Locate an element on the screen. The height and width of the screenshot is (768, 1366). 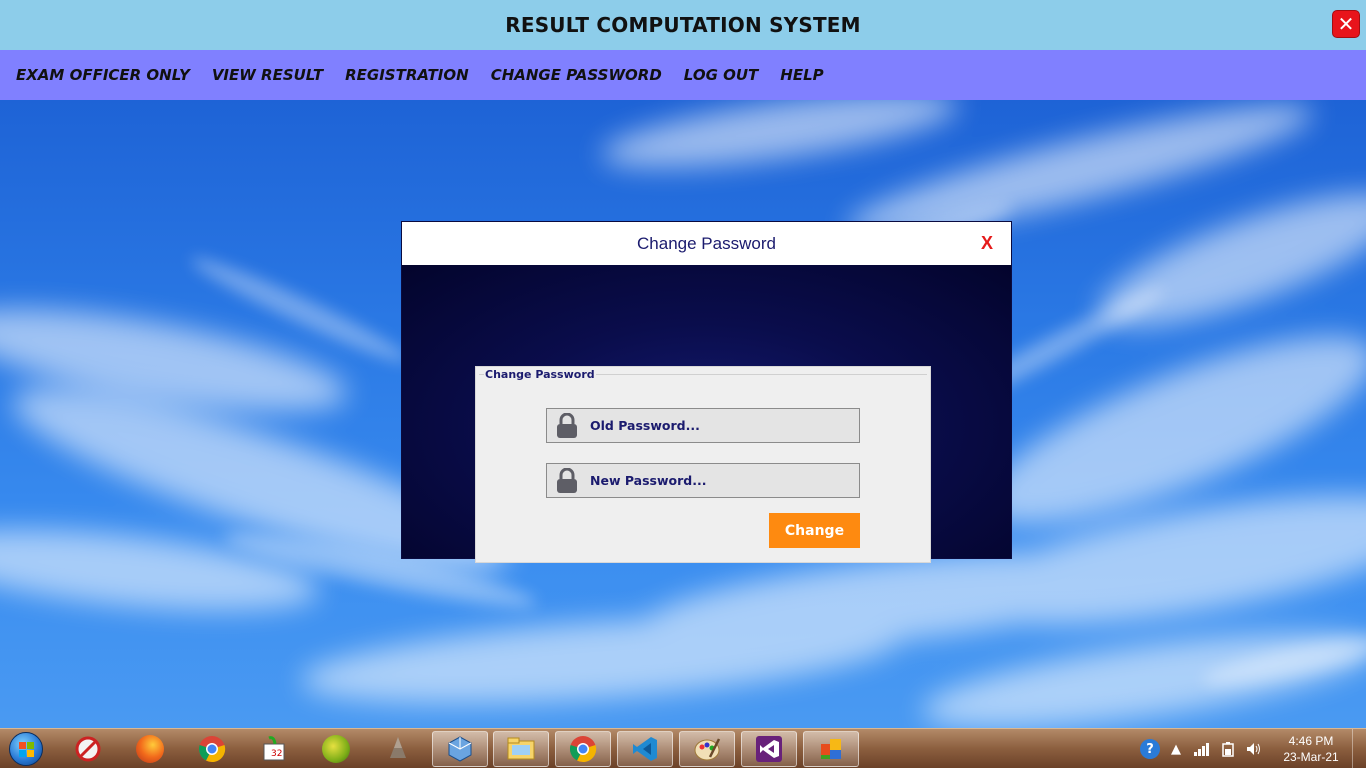
dialog-header: Change Password X is located at coordinates (706, 243).